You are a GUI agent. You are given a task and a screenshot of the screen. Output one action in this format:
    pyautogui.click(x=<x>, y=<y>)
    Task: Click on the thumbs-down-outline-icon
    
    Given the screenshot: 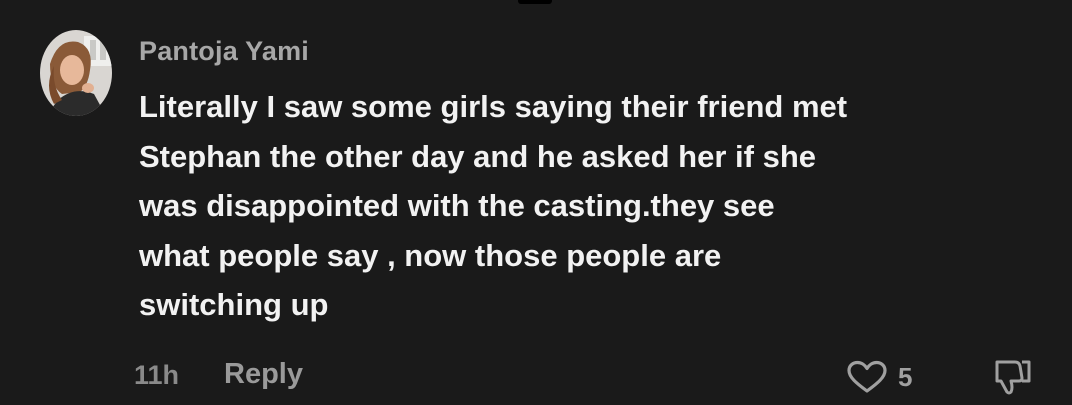 What is the action you would take?
    pyautogui.click(x=1012, y=379)
    